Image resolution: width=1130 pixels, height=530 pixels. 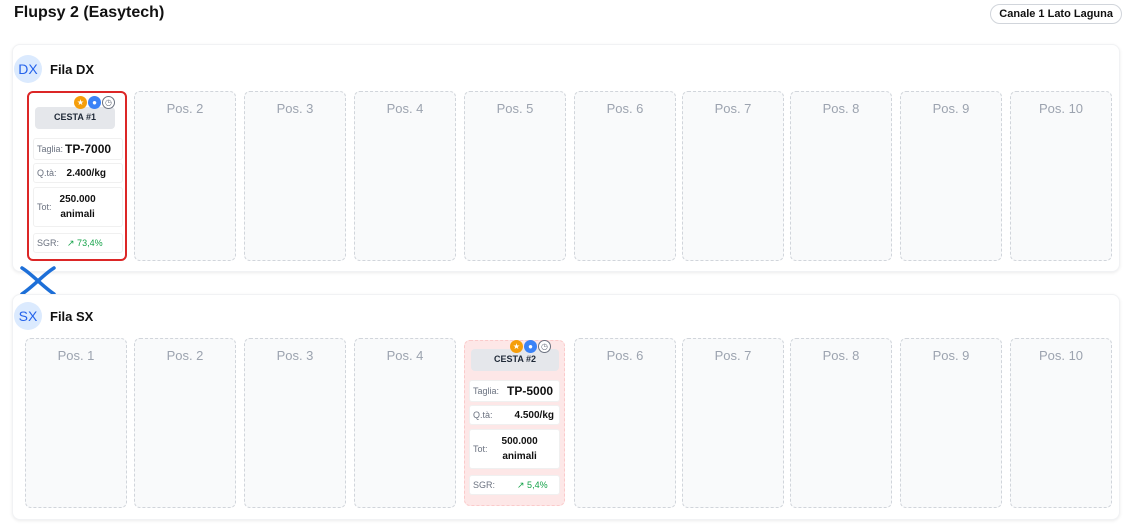 I want to click on slot-dx-9: Pos. 9, so click(x=951, y=176).